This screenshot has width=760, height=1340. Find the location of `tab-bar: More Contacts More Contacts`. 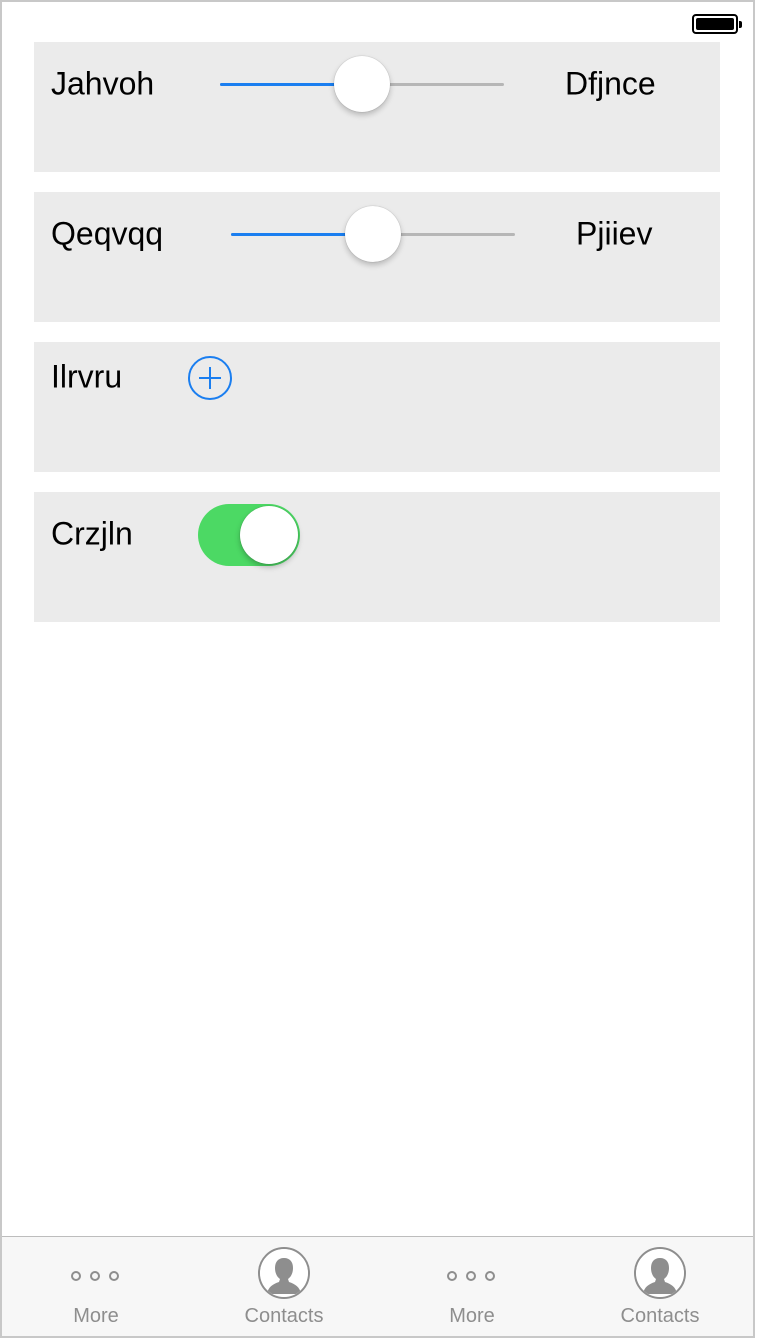

tab-bar: More Contacts More Contacts is located at coordinates (377, 1286).